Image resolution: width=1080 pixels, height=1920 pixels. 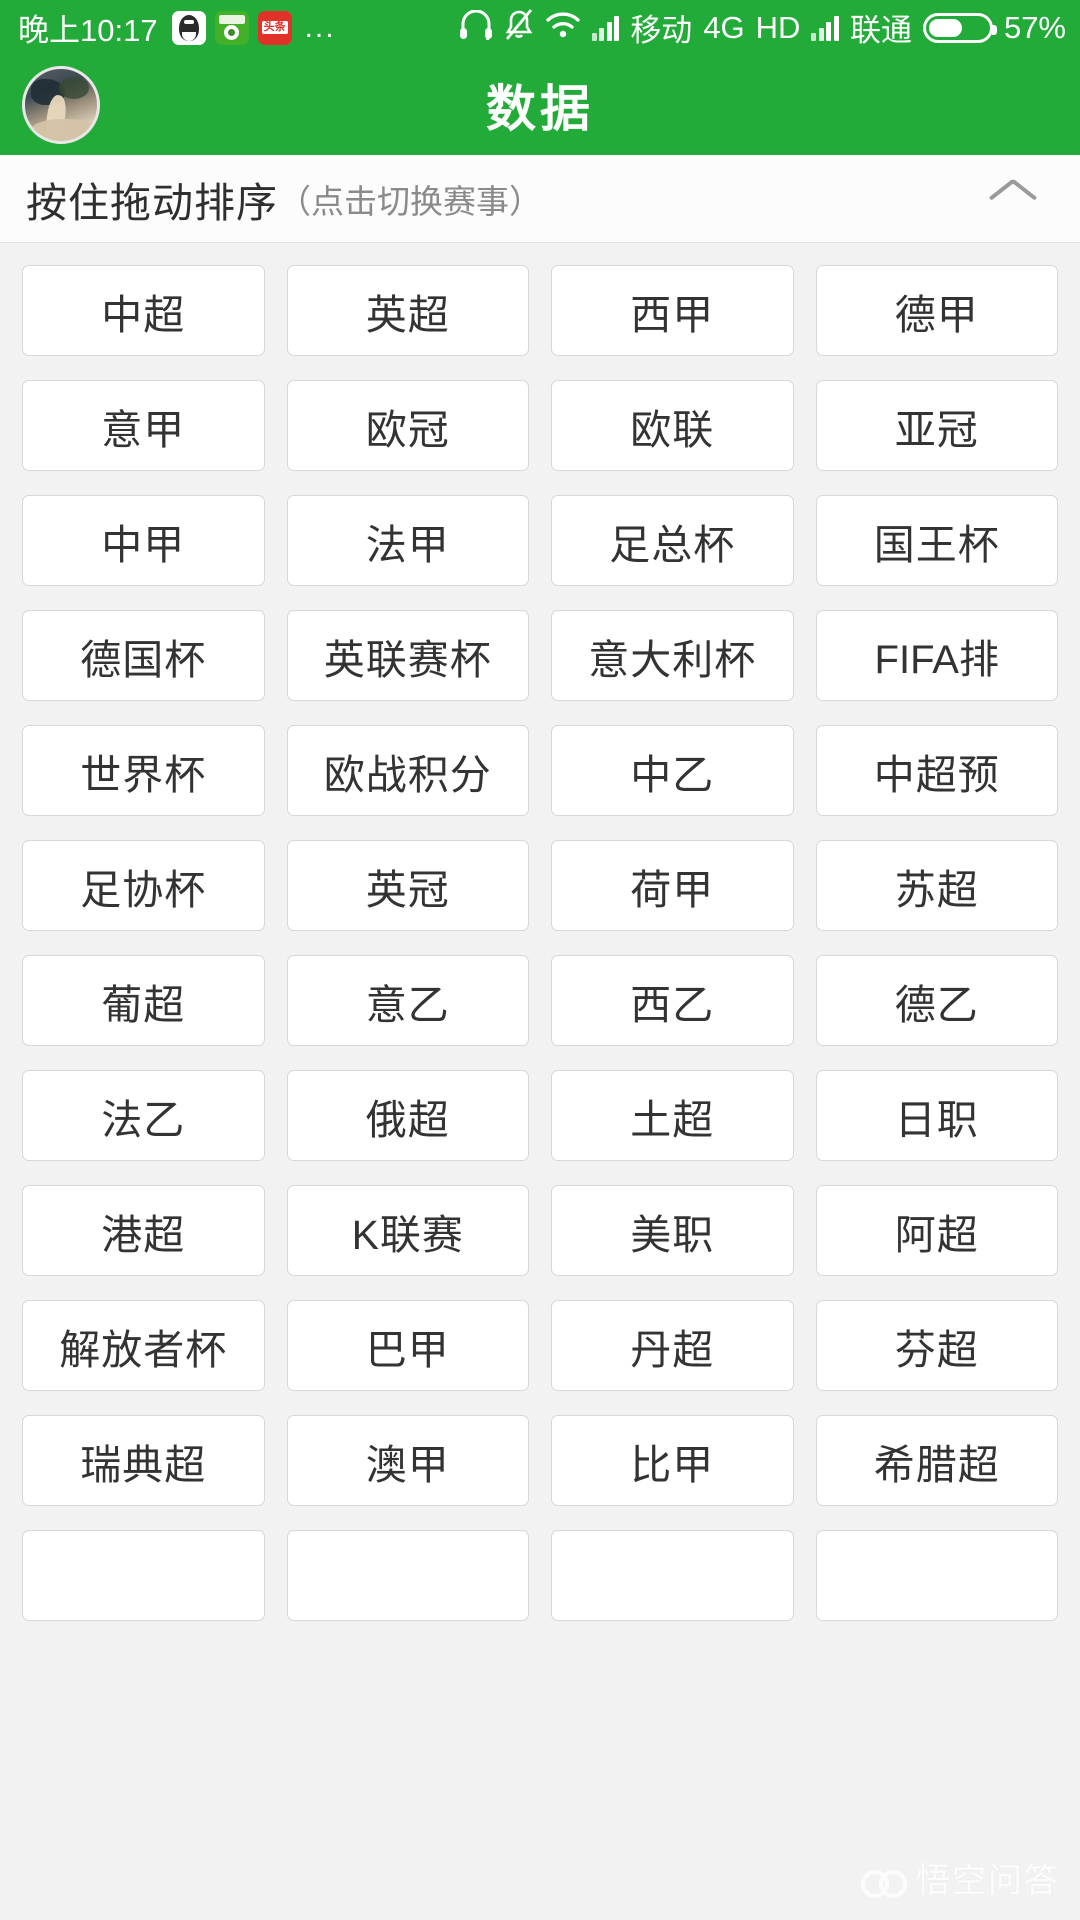 I want to click on league-cell: 美职, so click(x=672, y=1230).